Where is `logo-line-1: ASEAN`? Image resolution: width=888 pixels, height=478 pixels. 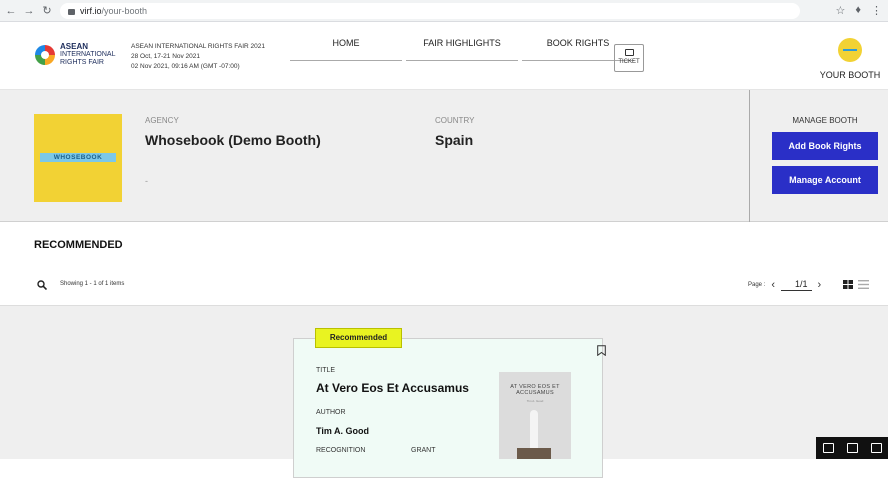 logo-line-1: ASEAN is located at coordinates (74, 46).